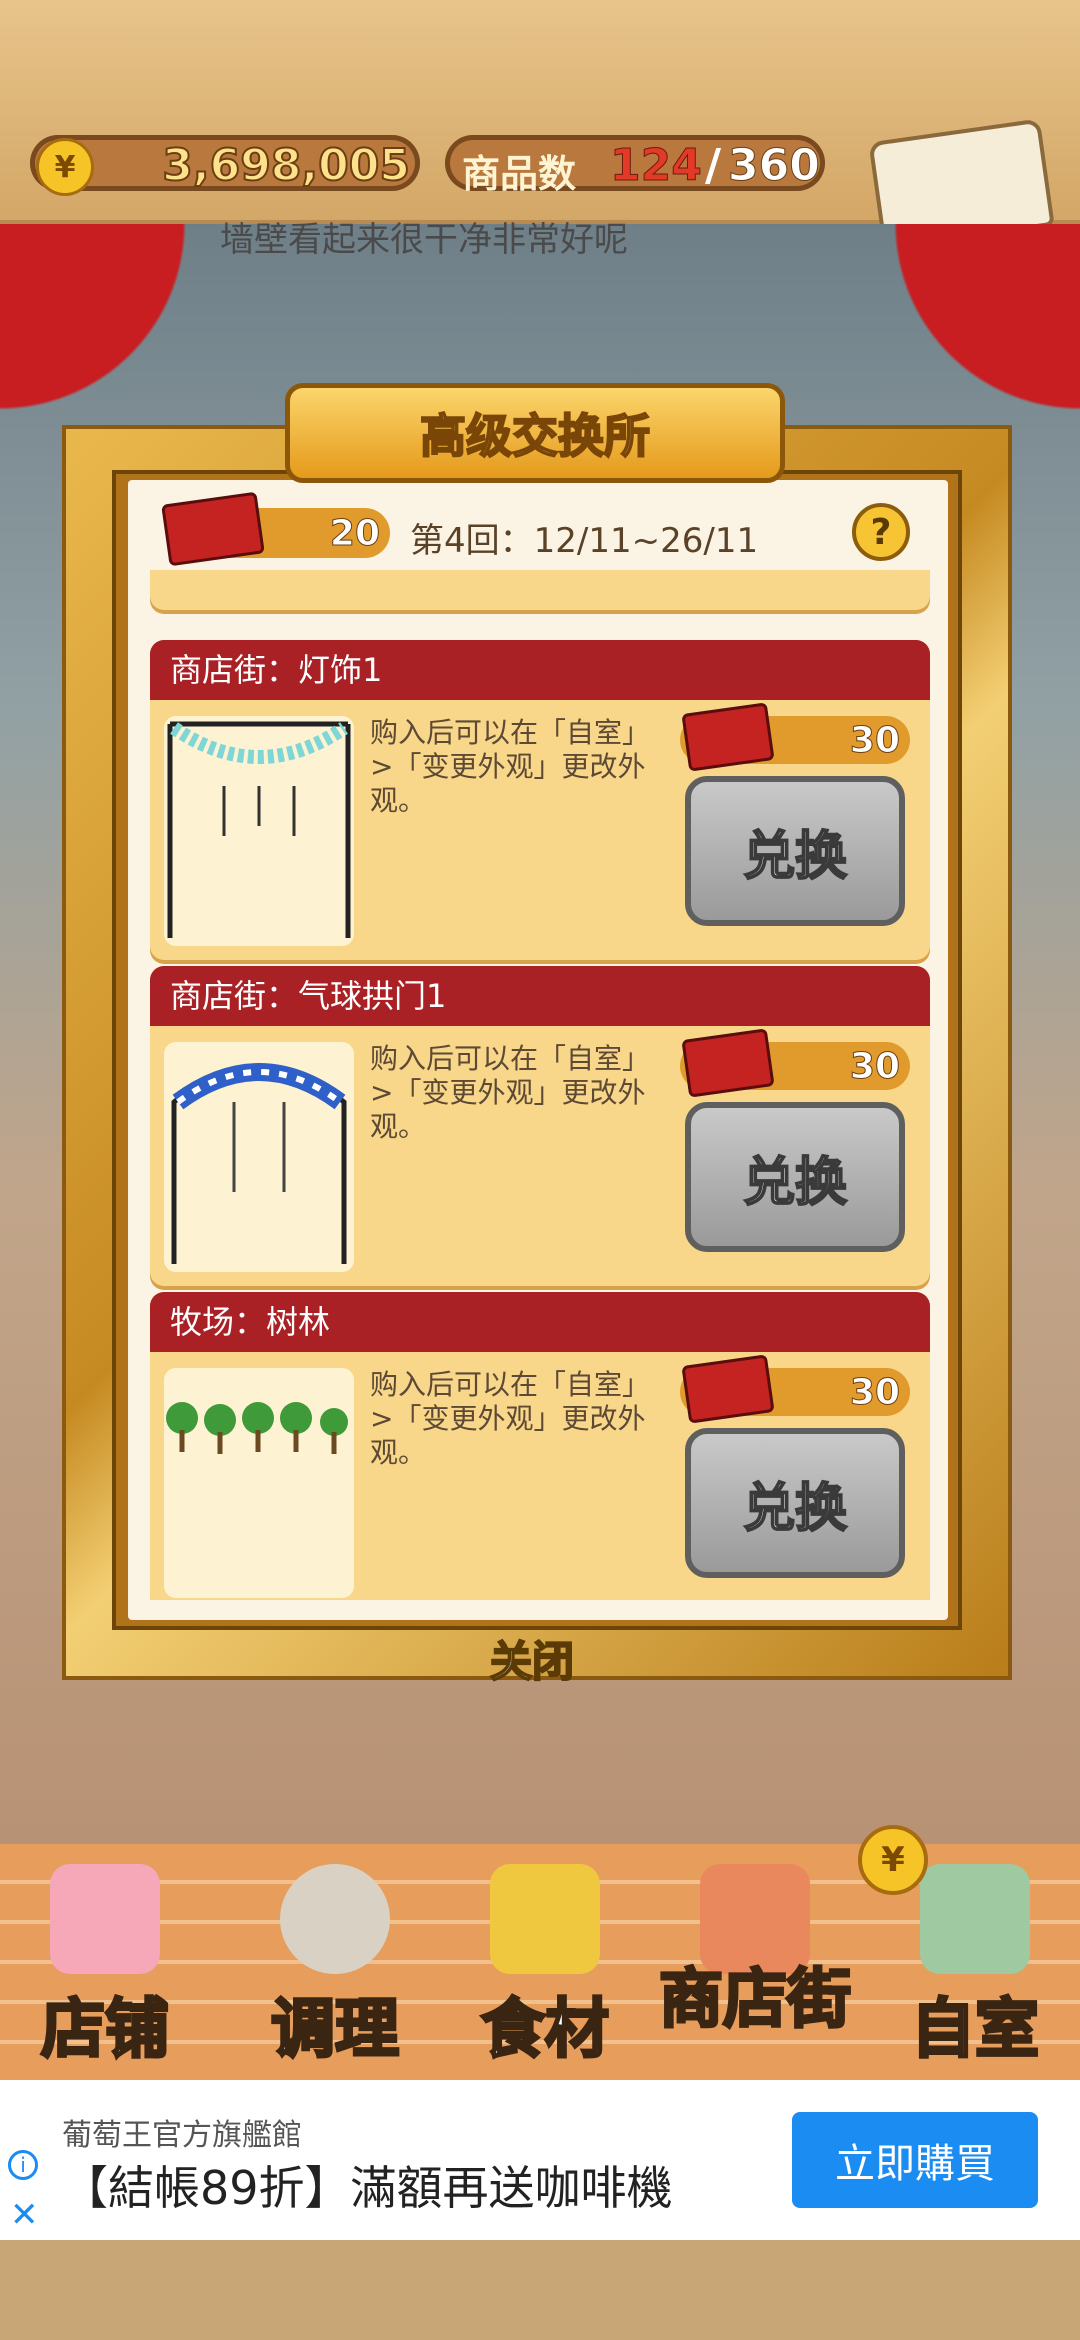 The height and width of the screenshot is (2340, 1080). I want to click on cake-icon, so click(105, 1919).